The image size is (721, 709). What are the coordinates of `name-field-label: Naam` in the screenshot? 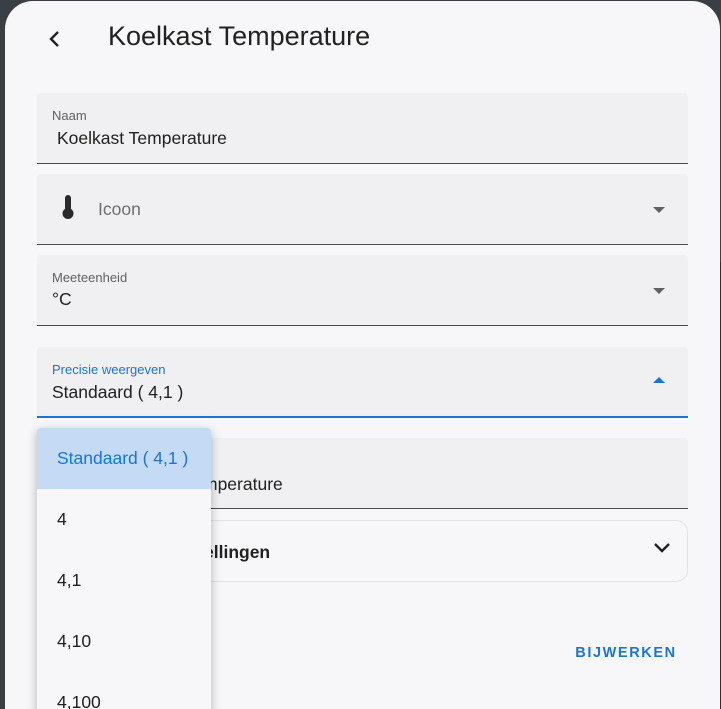 It's located at (69, 115).